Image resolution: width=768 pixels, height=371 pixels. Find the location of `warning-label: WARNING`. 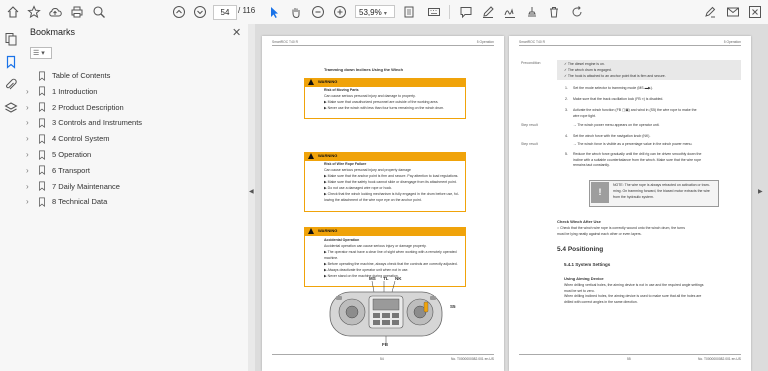

warning-label: WARNING is located at coordinates (328, 155).